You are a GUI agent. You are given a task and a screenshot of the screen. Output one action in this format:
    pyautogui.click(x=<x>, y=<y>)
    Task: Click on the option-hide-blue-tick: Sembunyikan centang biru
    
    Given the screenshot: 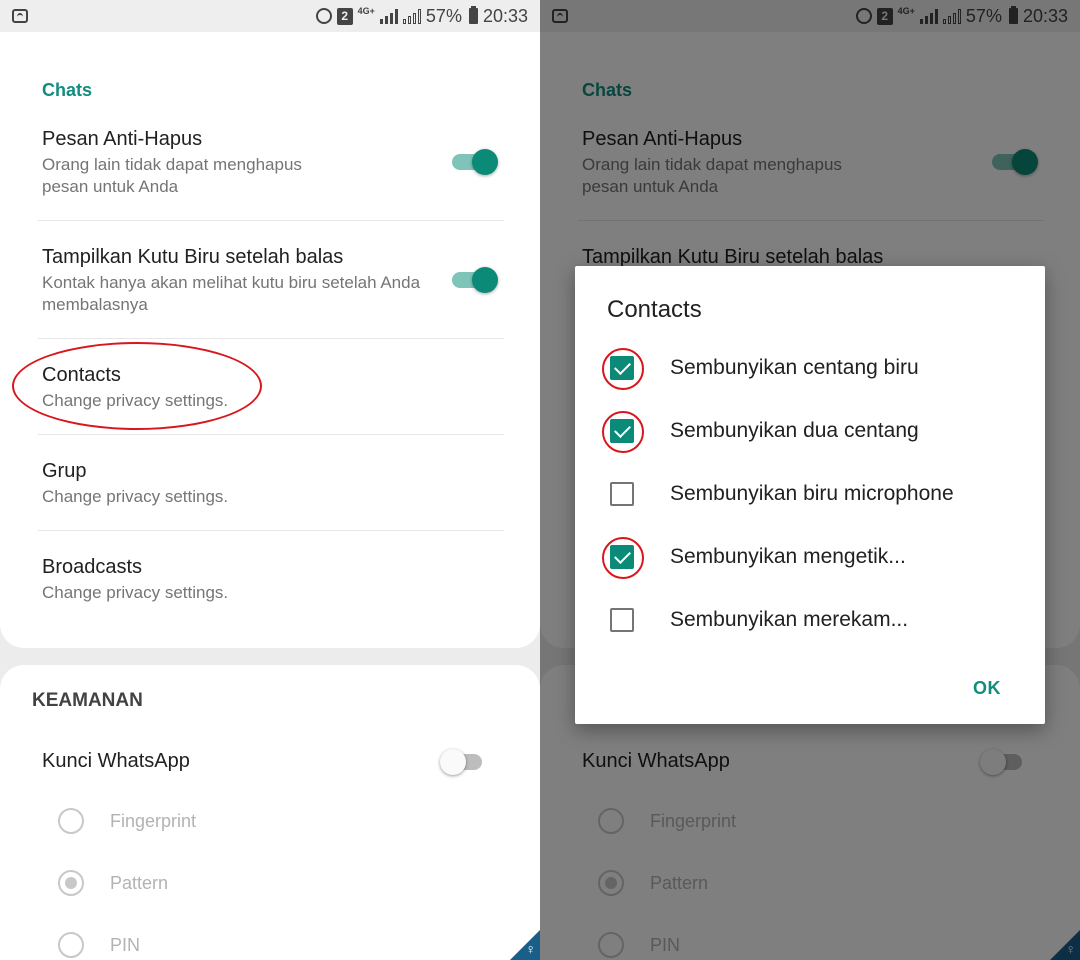 What is the action you would take?
    pyautogui.click(x=816, y=369)
    